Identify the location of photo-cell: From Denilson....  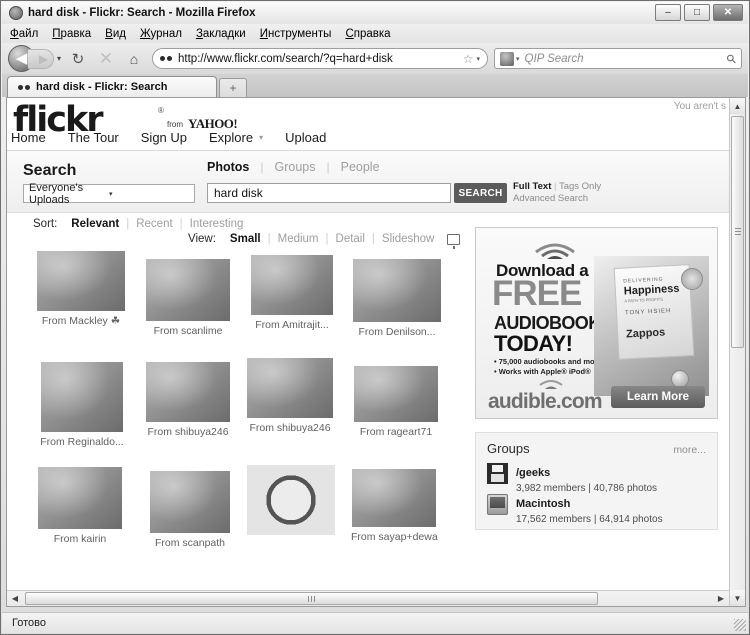
(397, 298).